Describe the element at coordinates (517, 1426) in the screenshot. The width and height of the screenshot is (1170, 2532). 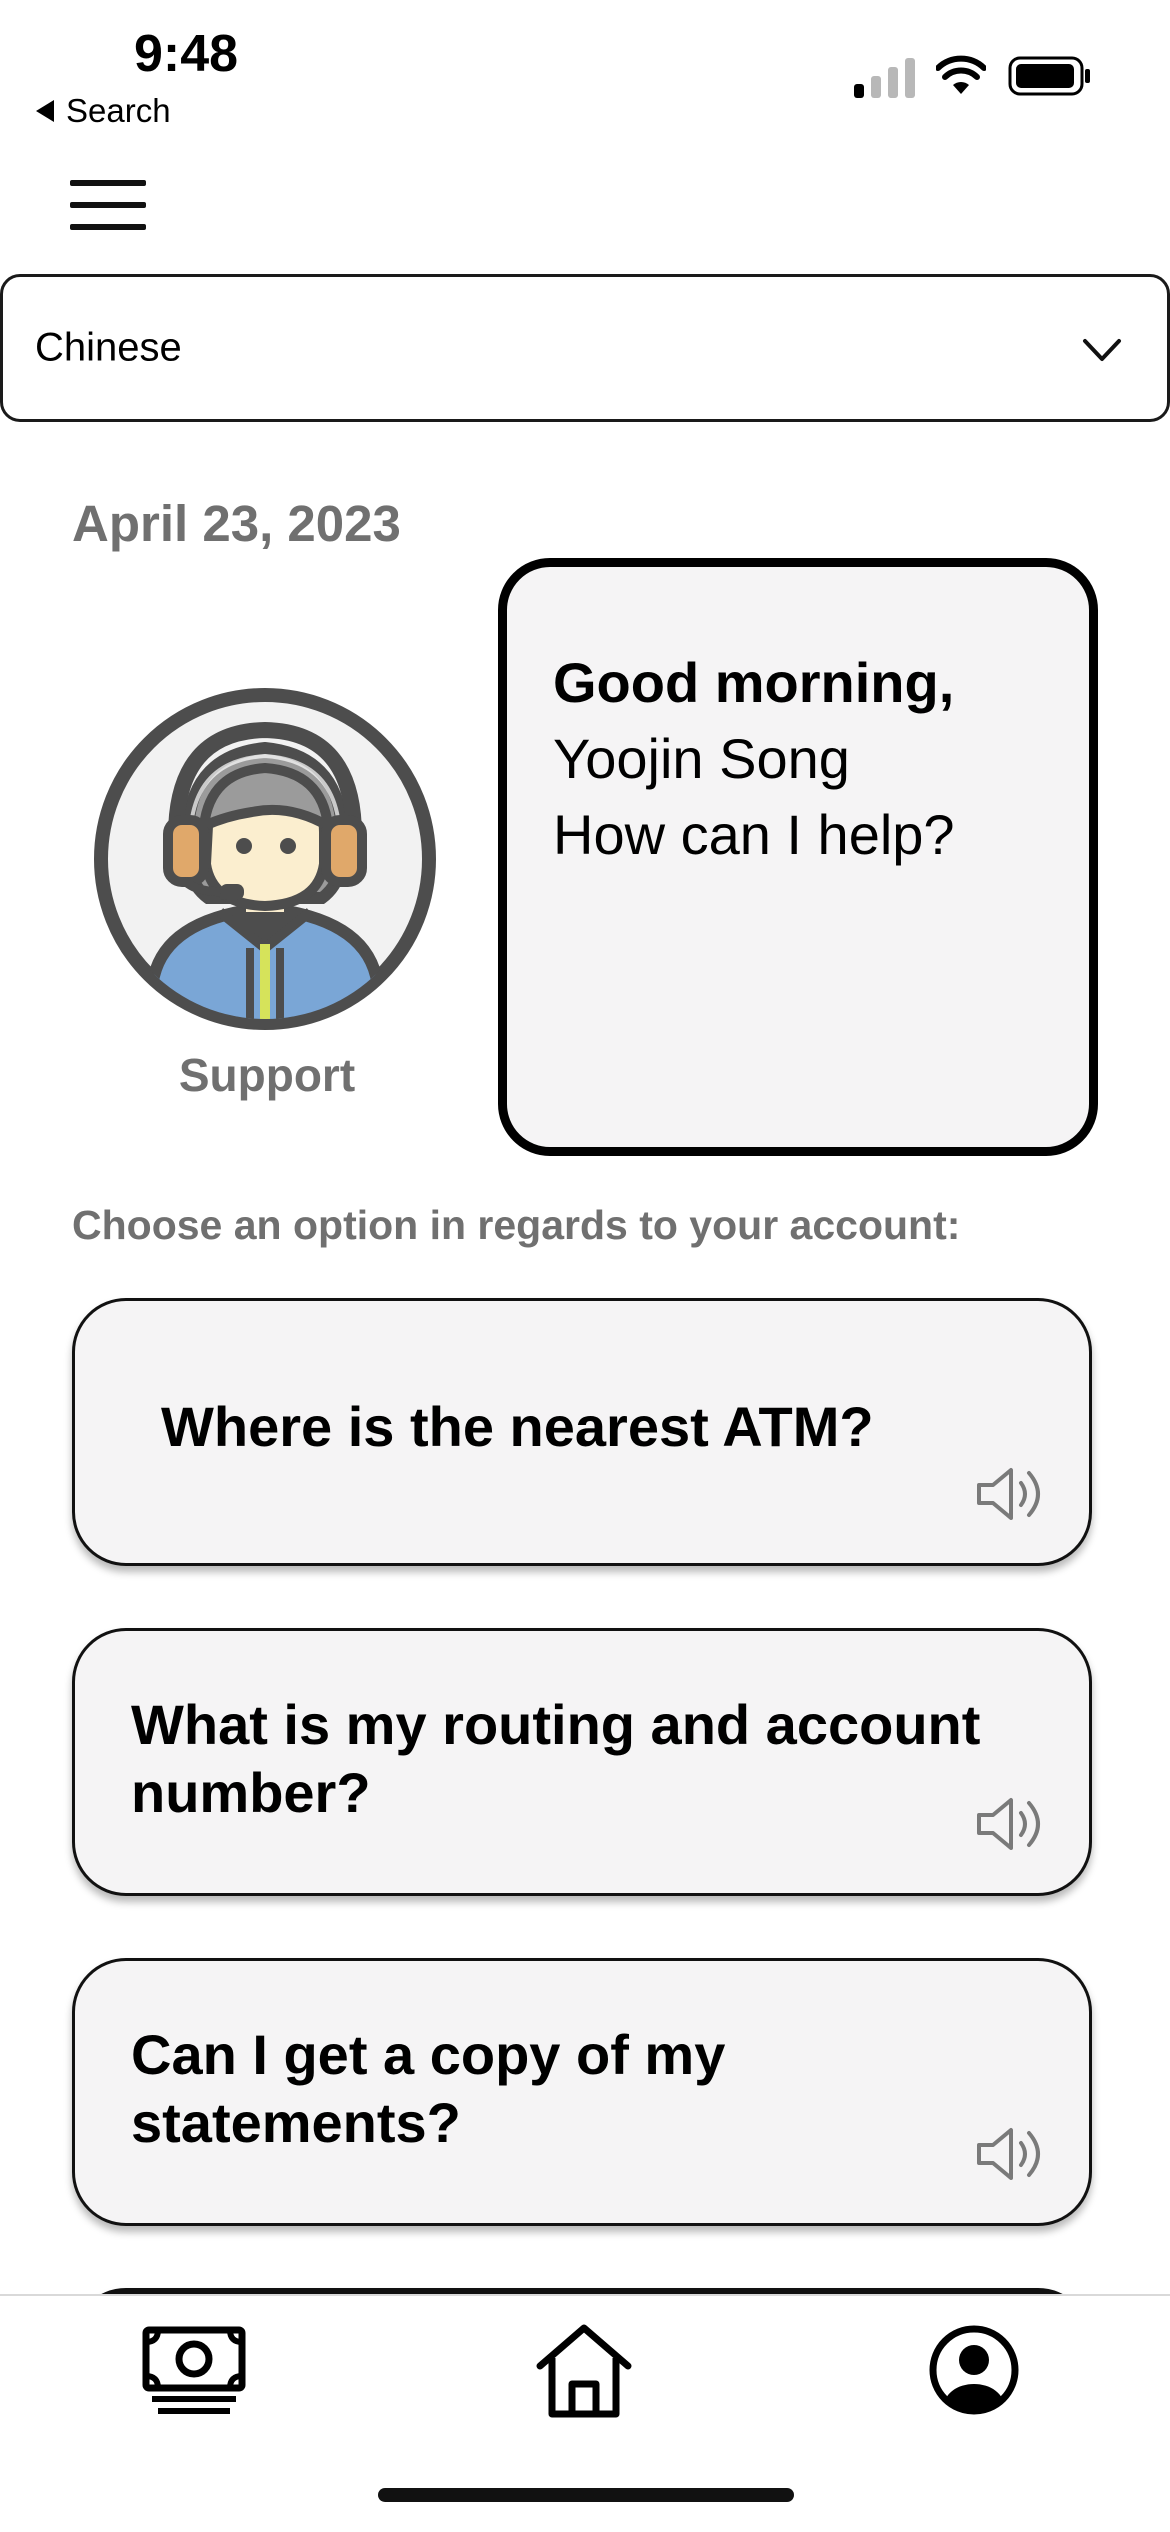
I see `option-text: Where is the nearest ATM?` at that location.